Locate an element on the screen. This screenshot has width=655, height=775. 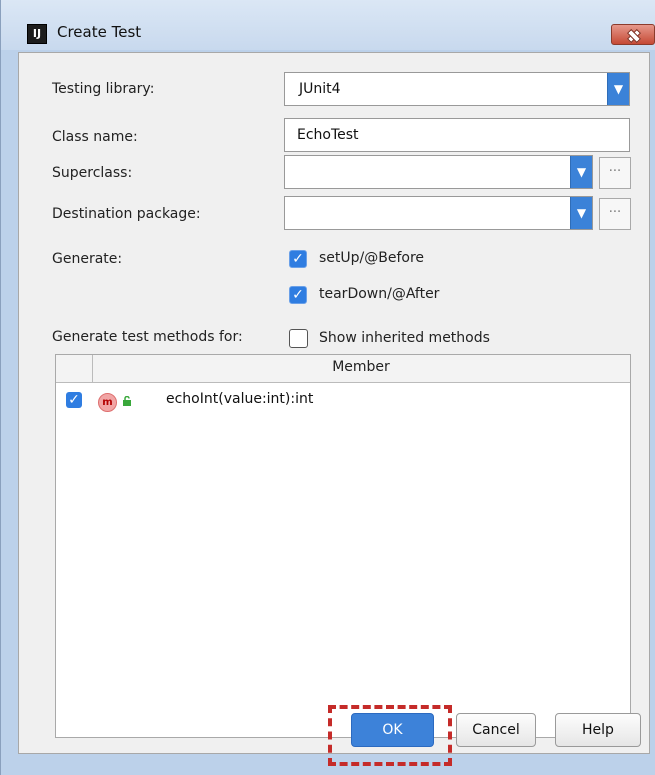
member-column-header: Member is located at coordinates (361, 367).